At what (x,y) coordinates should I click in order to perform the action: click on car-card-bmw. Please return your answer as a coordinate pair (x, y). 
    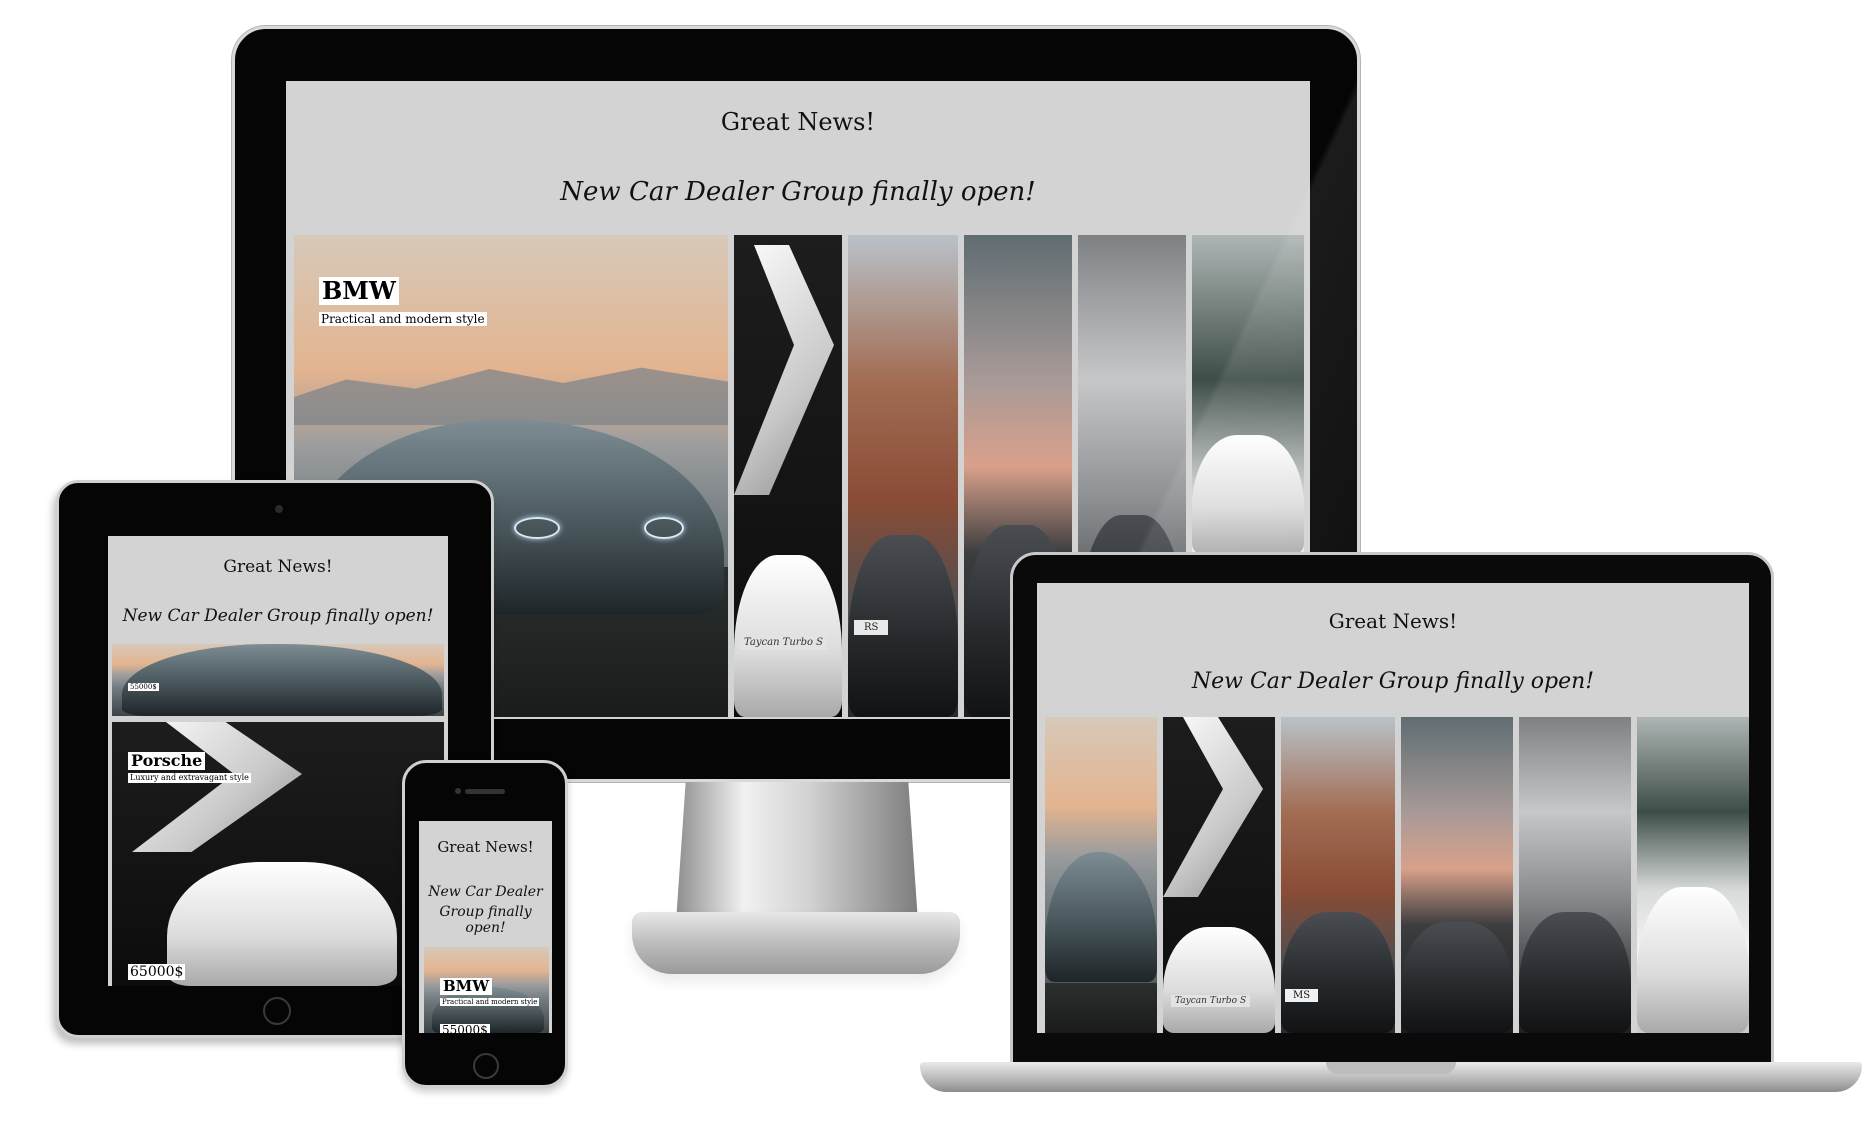
    Looking at the image, I should click on (1101, 875).